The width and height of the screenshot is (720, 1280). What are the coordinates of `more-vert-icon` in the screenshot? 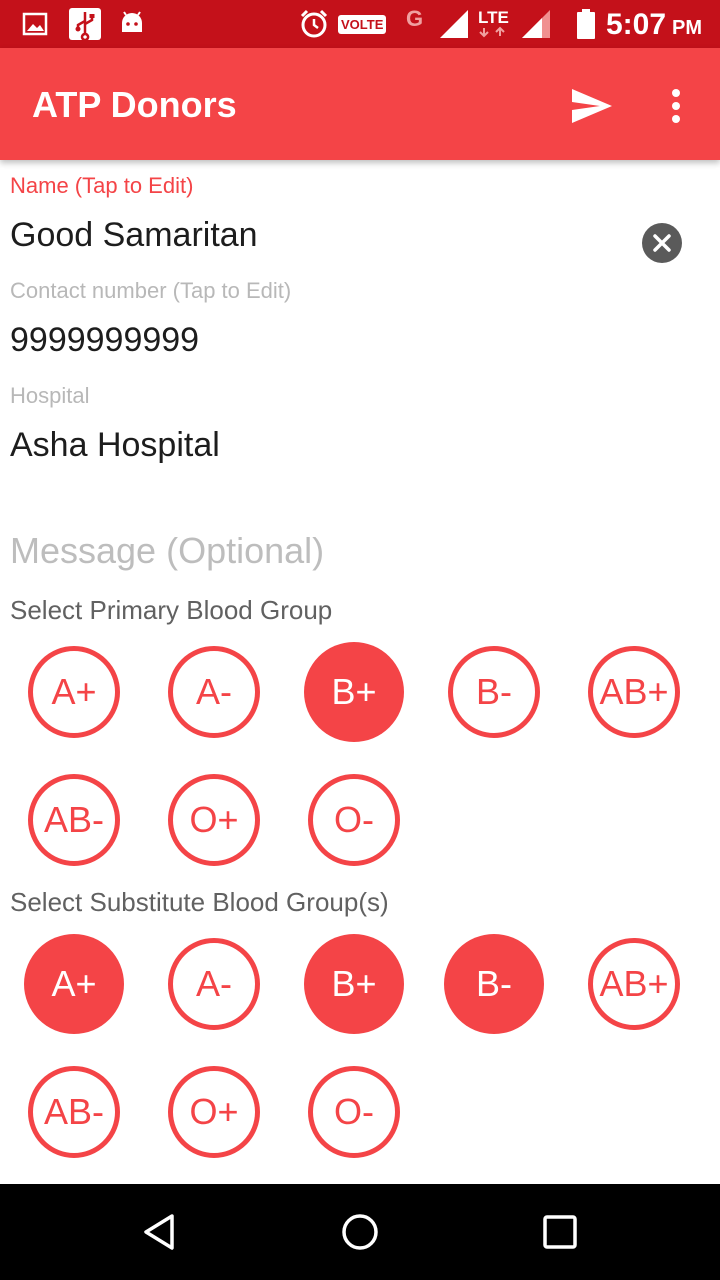 It's located at (676, 106).